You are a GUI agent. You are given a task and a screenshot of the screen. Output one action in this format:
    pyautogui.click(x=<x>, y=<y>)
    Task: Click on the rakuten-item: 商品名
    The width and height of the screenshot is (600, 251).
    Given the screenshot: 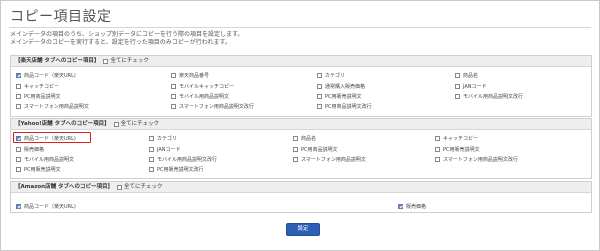 What is the action you would take?
    pyautogui.click(x=466, y=75)
    